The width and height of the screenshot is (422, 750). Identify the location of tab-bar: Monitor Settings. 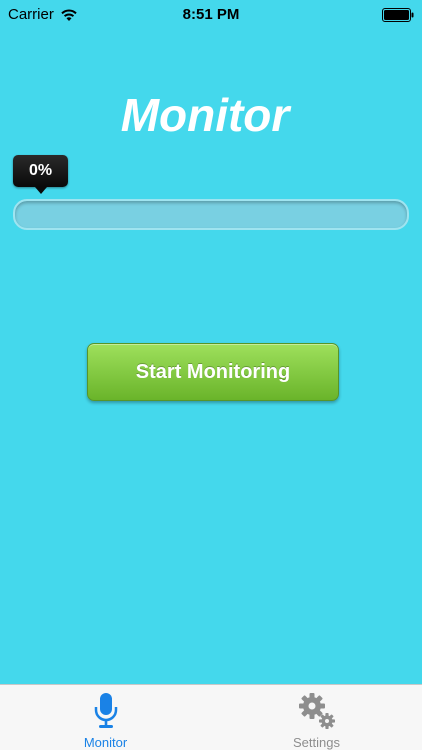
(211, 717).